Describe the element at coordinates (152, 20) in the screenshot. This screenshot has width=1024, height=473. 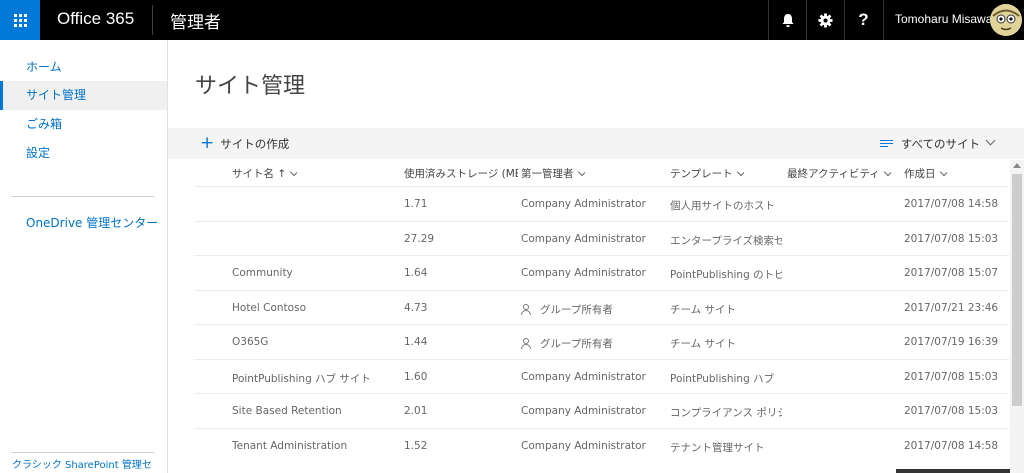
I see `header-divider` at that location.